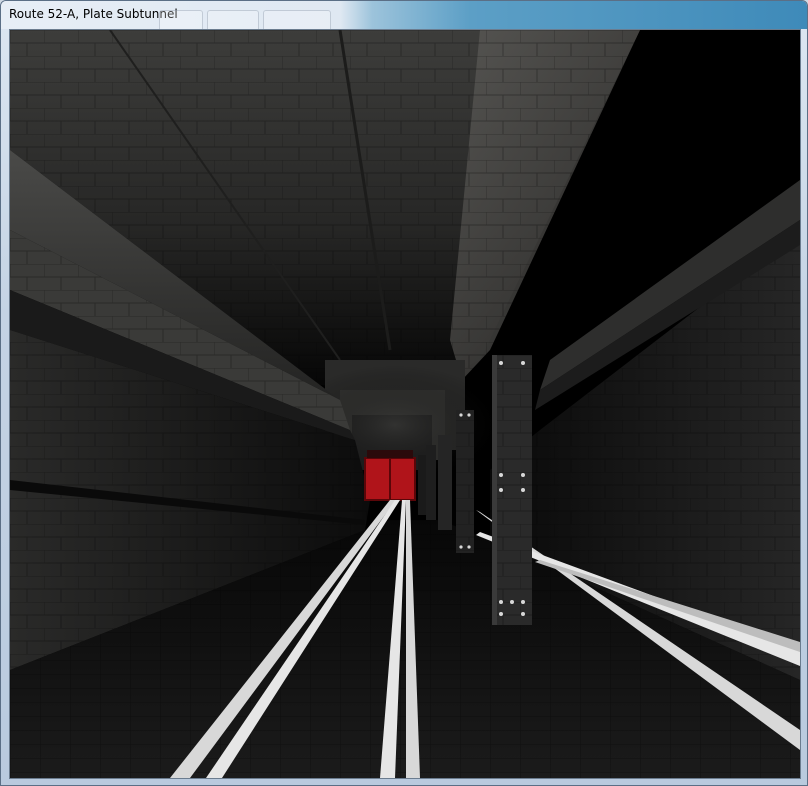 The height and width of the screenshot is (786, 808). What do you see at coordinates (390, 454) in the screenshot?
I see `end-door-lintel` at bounding box center [390, 454].